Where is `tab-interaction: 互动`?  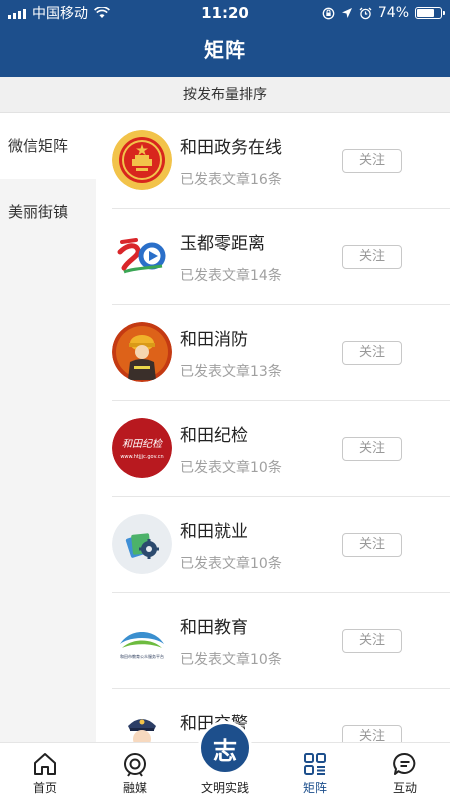 tab-interaction: 互动 is located at coordinates (405, 771).